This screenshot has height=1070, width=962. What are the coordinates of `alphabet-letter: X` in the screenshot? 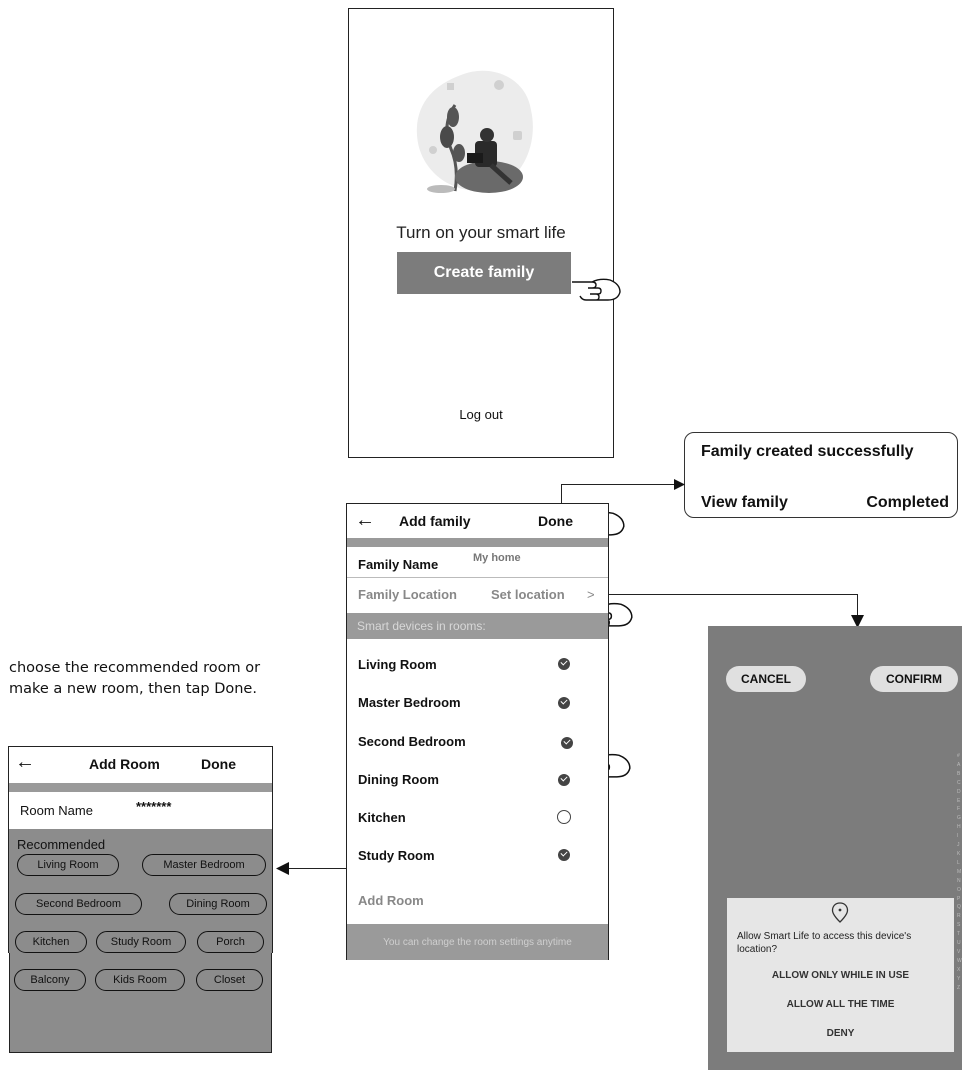 It's located at (959, 970).